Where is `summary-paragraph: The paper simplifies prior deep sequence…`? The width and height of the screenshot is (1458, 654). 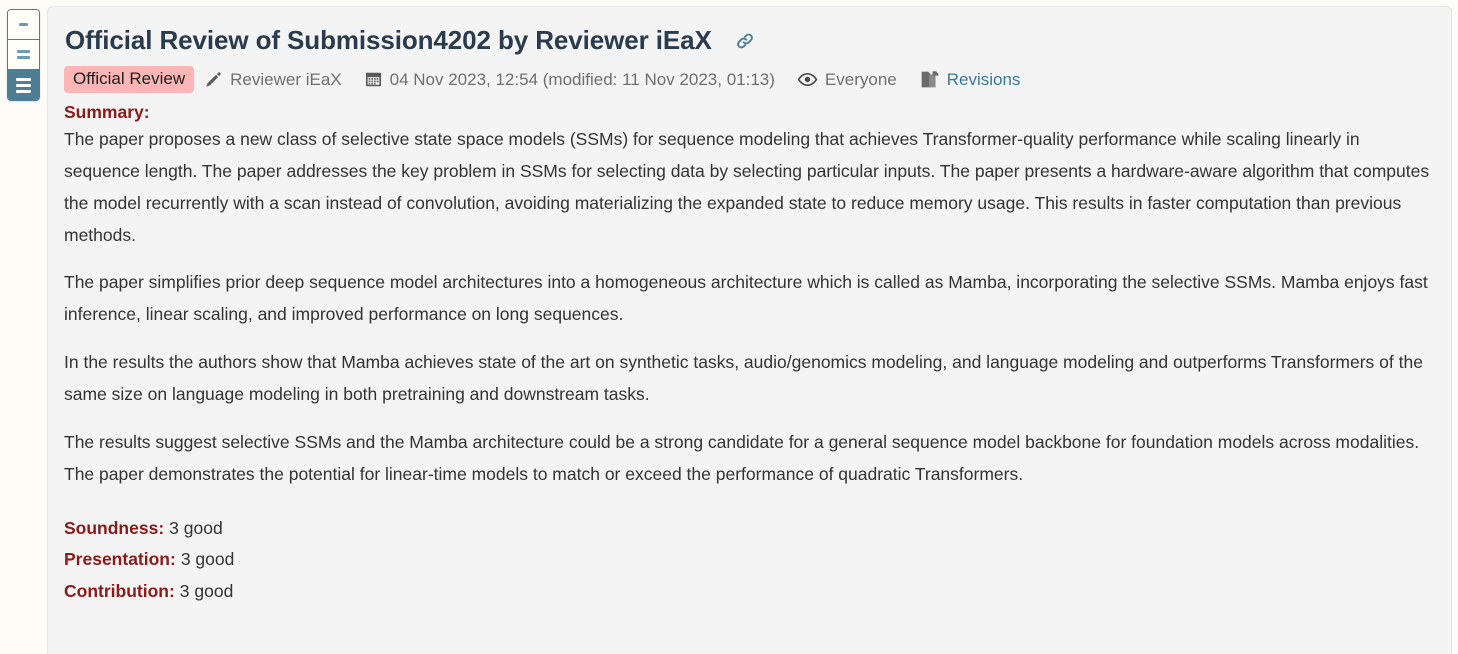 summary-paragraph: The paper simplifies prior deep sequence… is located at coordinates (746, 298).